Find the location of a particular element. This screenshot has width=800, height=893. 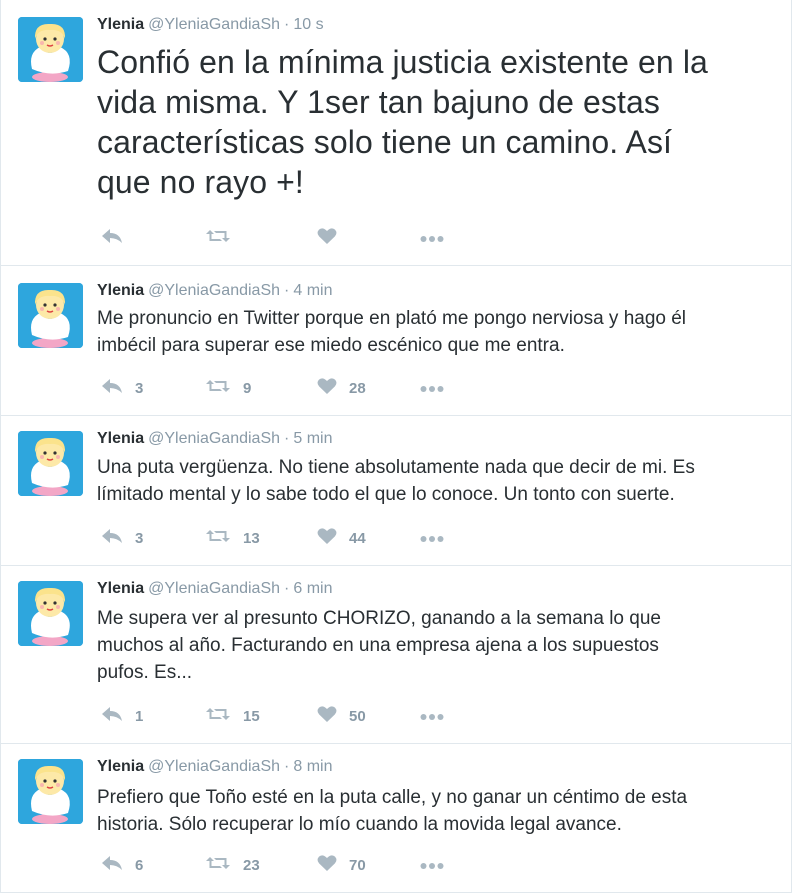

tweet-actions: 3 9 28 is located at coordinates (347, 388).